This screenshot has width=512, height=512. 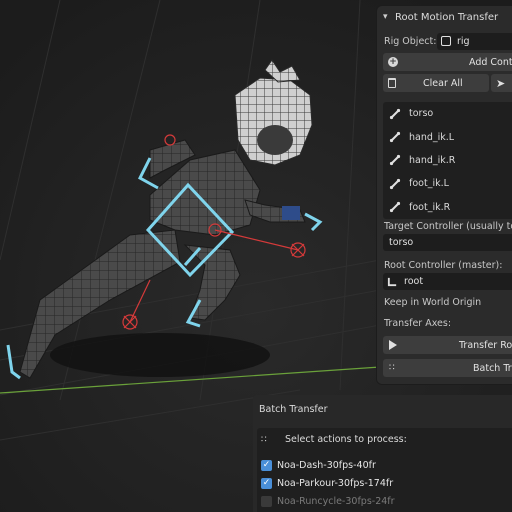 I want to click on armature-icon, so click(x=446, y=41).